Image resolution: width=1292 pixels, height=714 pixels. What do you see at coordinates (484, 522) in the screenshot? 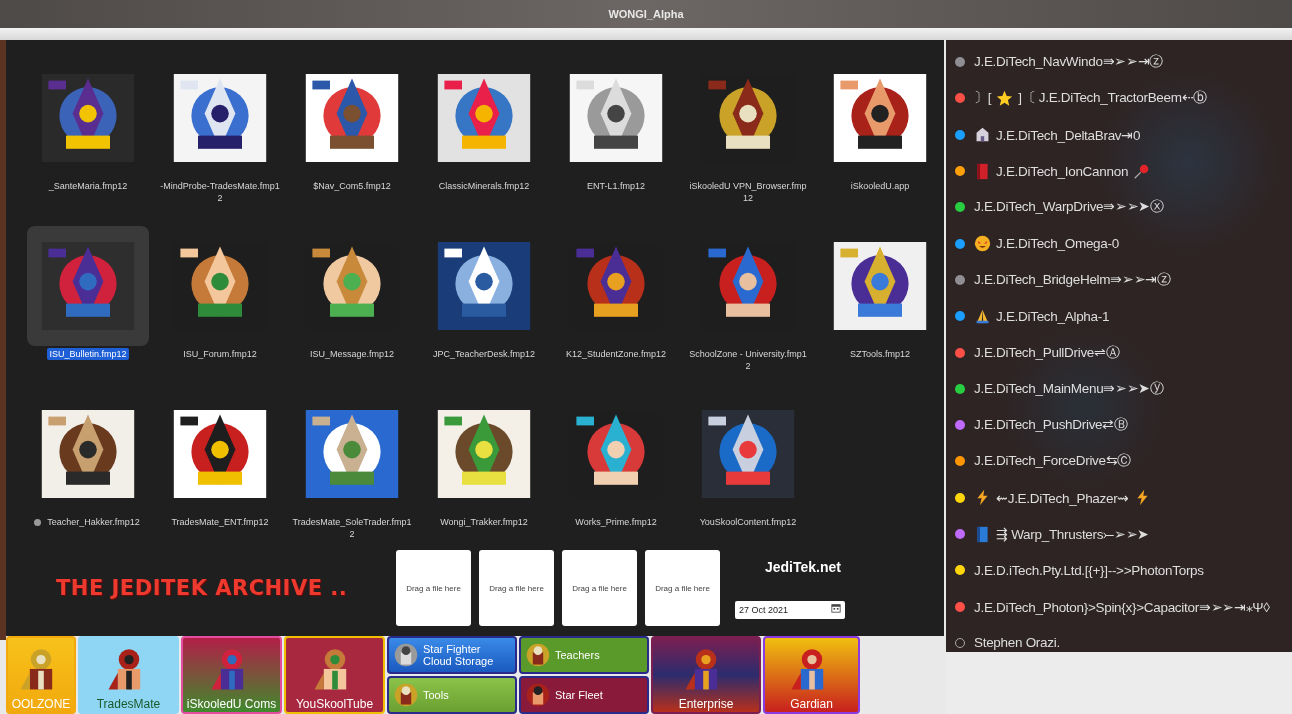
I see `file-name: Wongi_Trakker.fmp12` at bounding box center [484, 522].